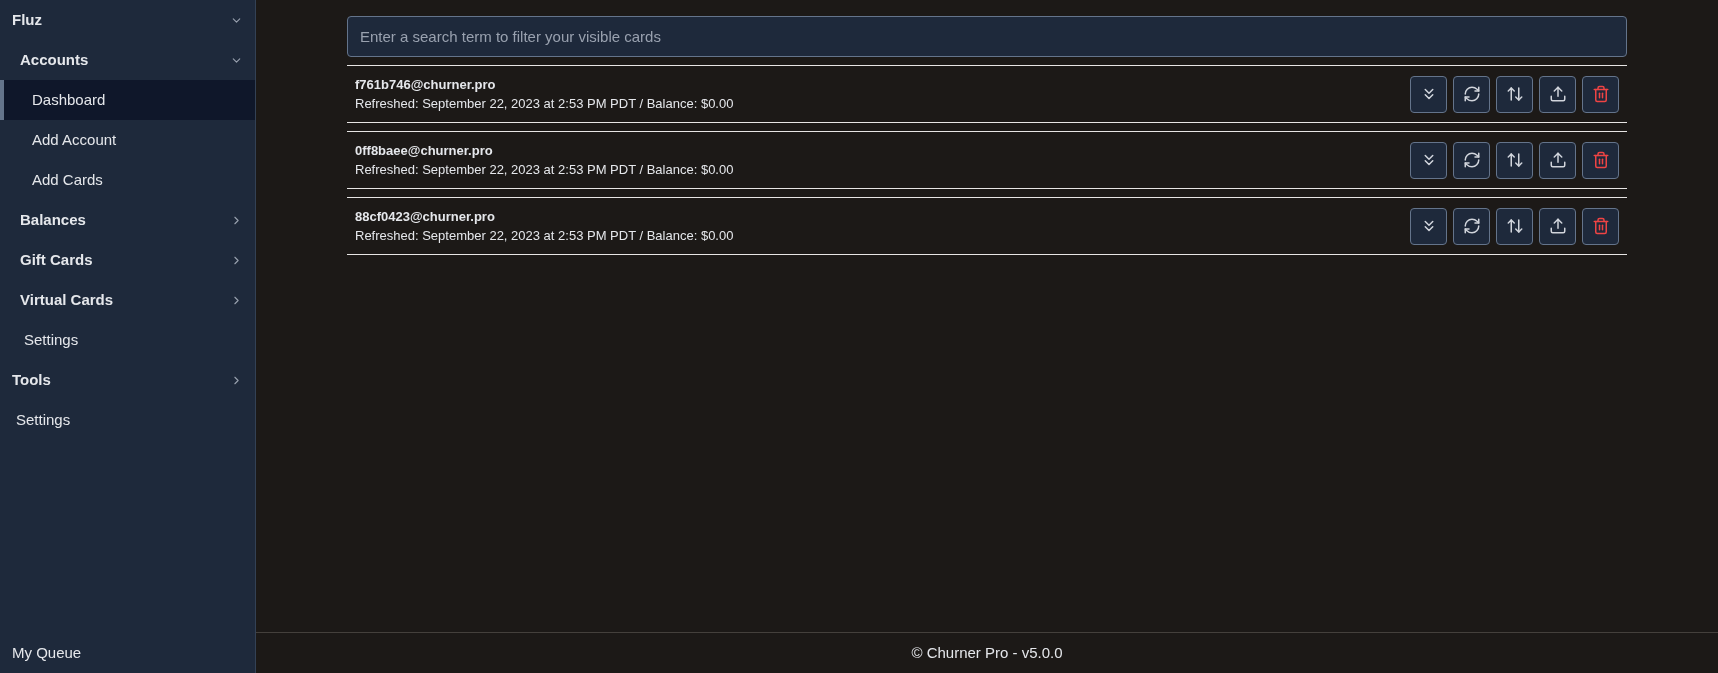 Image resolution: width=1718 pixels, height=673 pixels. Describe the element at coordinates (127, 60) in the screenshot. I see `menu-group: Accounts` at that location.